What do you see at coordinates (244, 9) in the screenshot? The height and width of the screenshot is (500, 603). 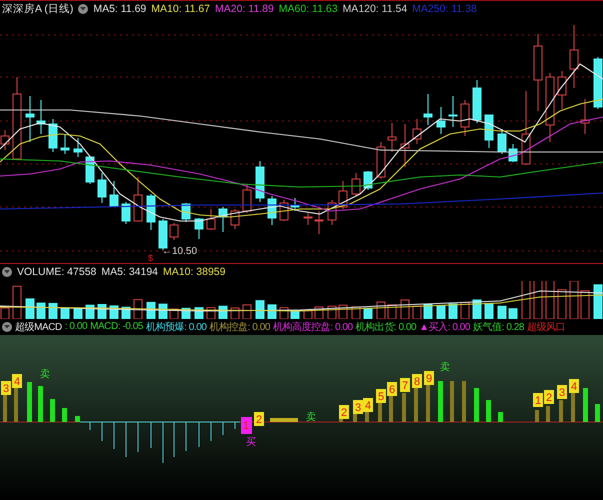 I see `ma-indicator: MA20: 11.89` at bounding box center [244, 9].